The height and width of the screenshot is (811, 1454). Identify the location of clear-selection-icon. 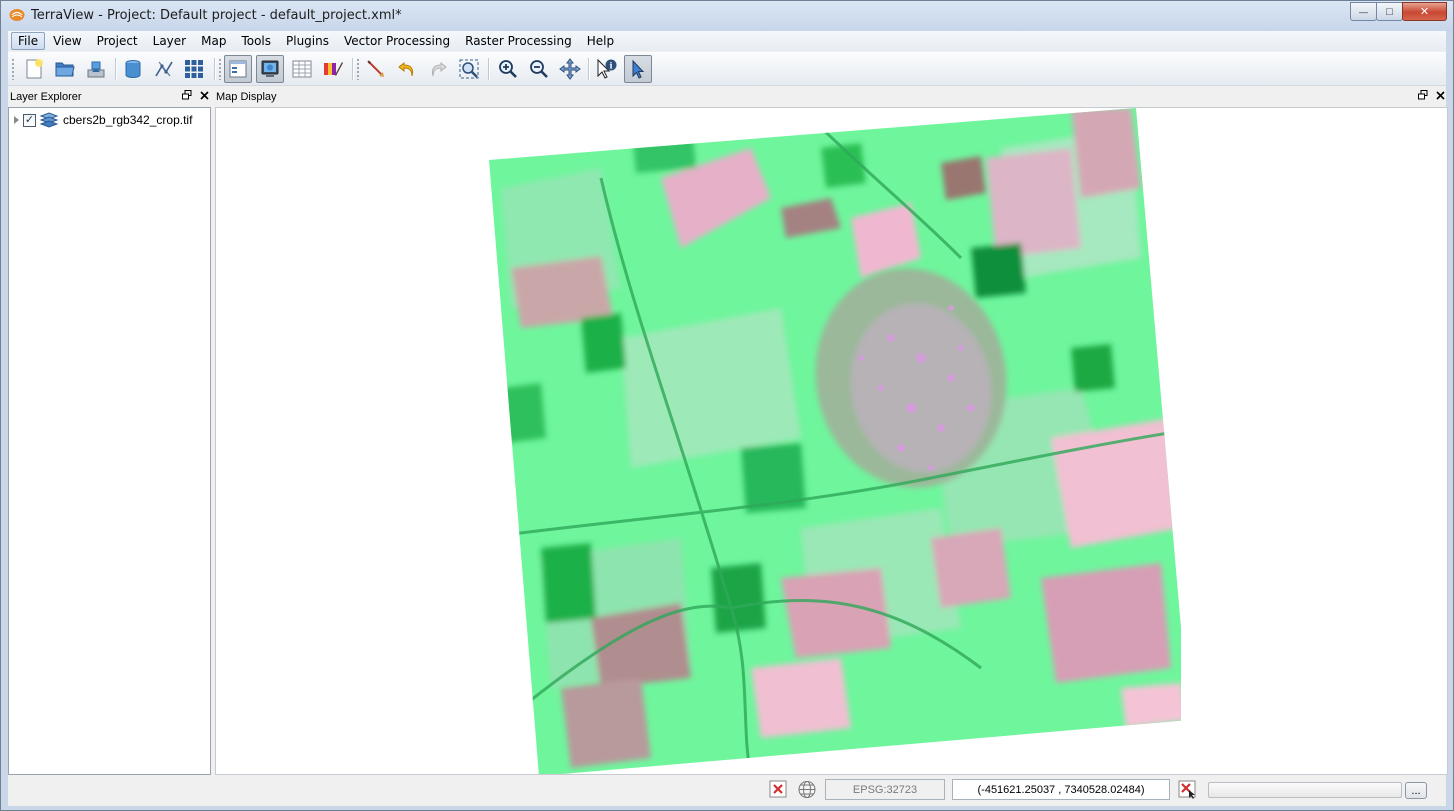
(1187, 789).